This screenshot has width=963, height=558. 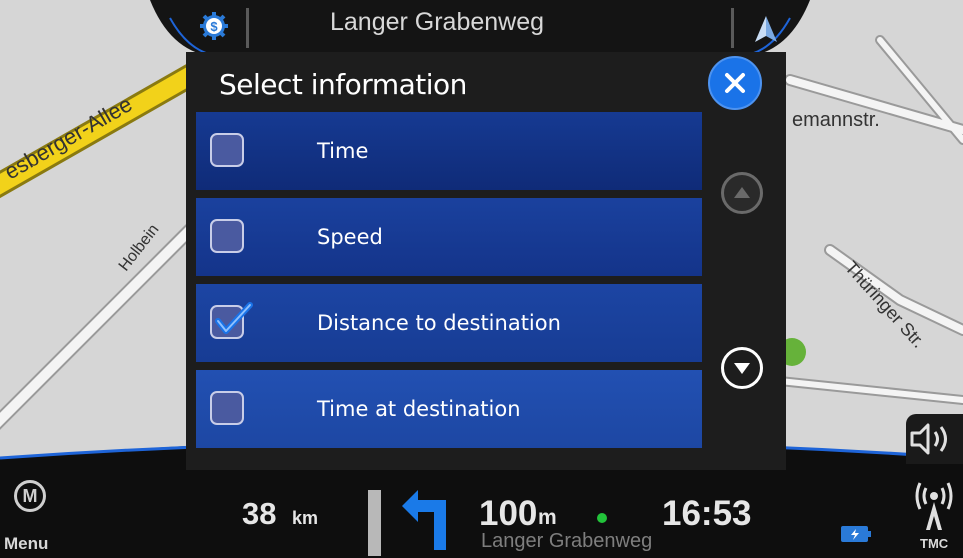 I want to click on checkbox-speed, so click(x=227, y=236).